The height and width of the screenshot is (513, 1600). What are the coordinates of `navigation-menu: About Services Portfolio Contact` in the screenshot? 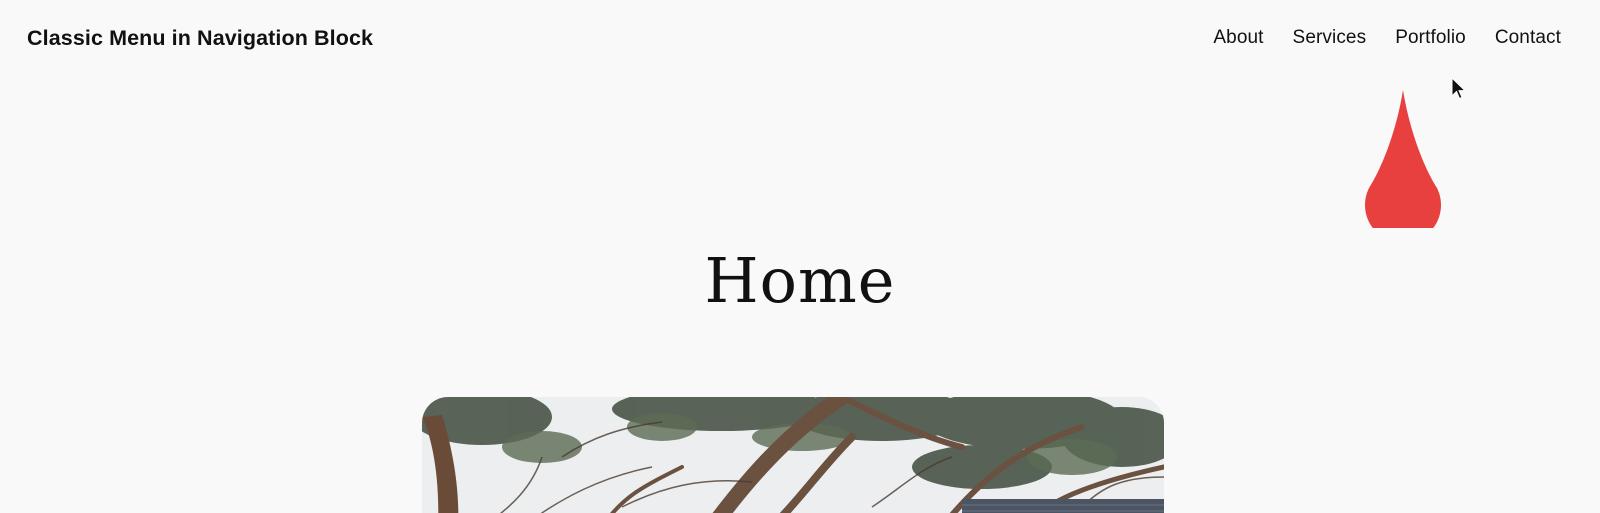 It's located at (1387, 38).